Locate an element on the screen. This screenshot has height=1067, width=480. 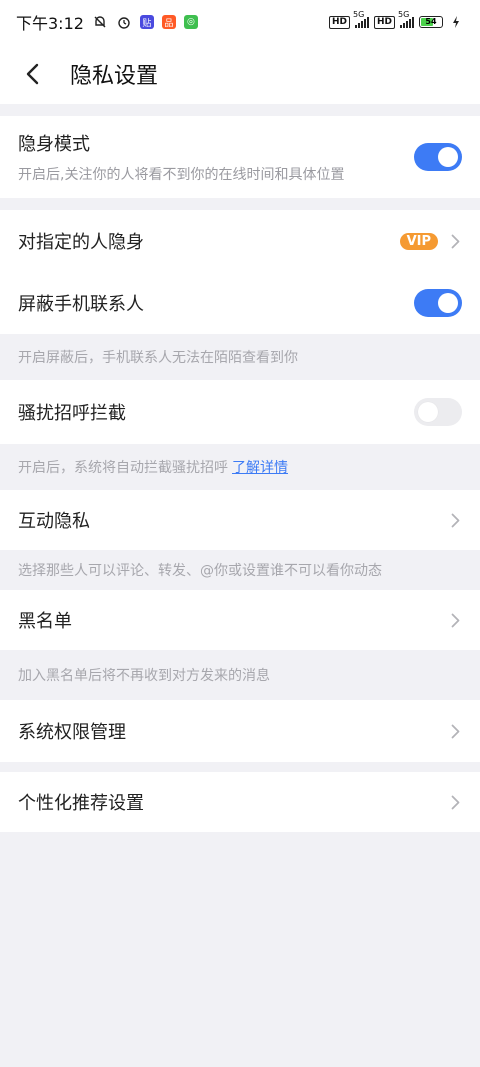
network-label-2: 5G is located at coordinates (404, 14).